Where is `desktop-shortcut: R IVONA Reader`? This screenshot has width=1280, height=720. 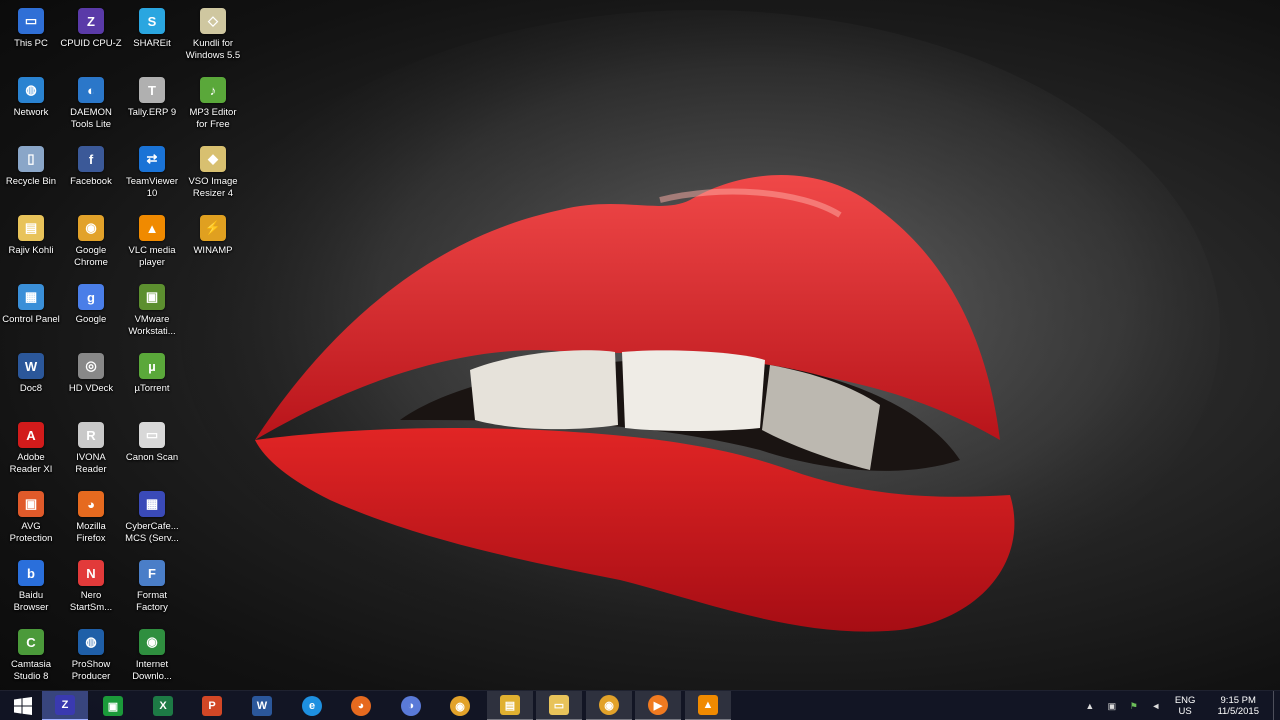
desktop-shortcut: R IVONA Reader is located at coordinates (91, 448).